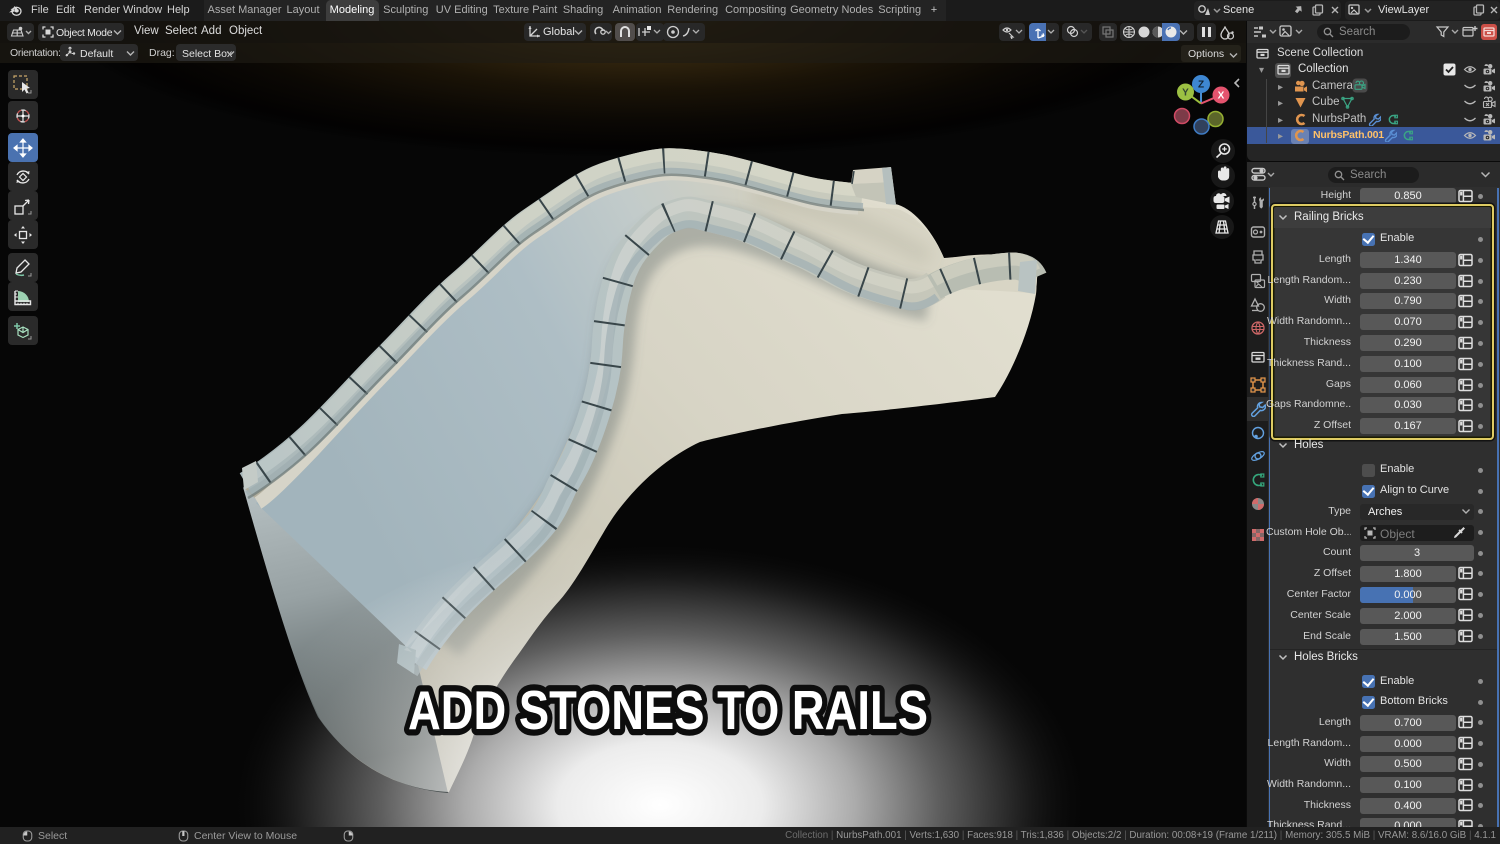  What do you see at coordinates (1221, 96) in the screenshot?
I see `svg-text: X` at bounding box center [1221, 96].